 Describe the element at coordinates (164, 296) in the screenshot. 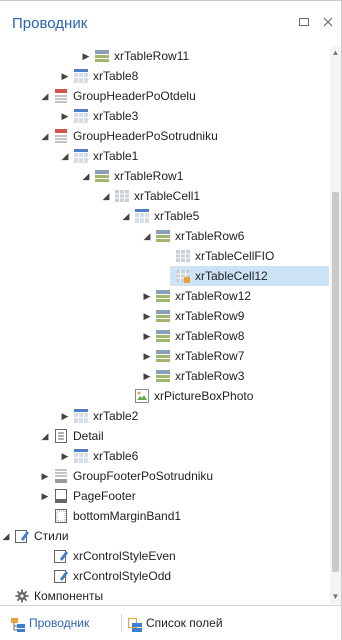

I see `tree-node-xrtablerow12: ▶ xrTableRow12` at that location.